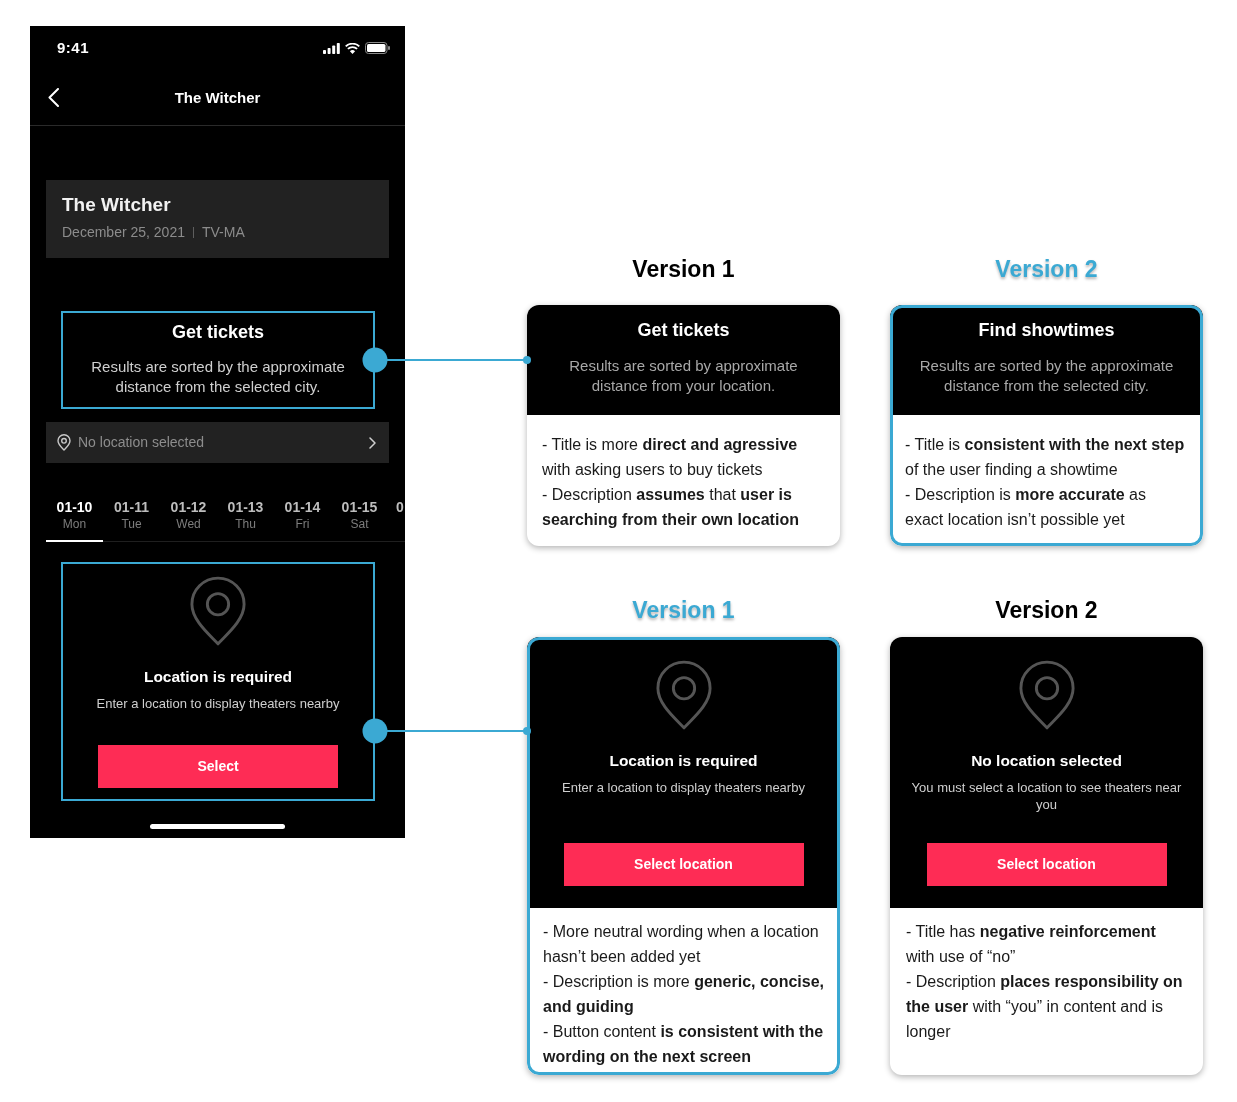 The image size is (1237, 1102). What do you see at coordinates (400, 505) in the screenshot?
I see `date-tab: 0` at bounding box center [400, 505].